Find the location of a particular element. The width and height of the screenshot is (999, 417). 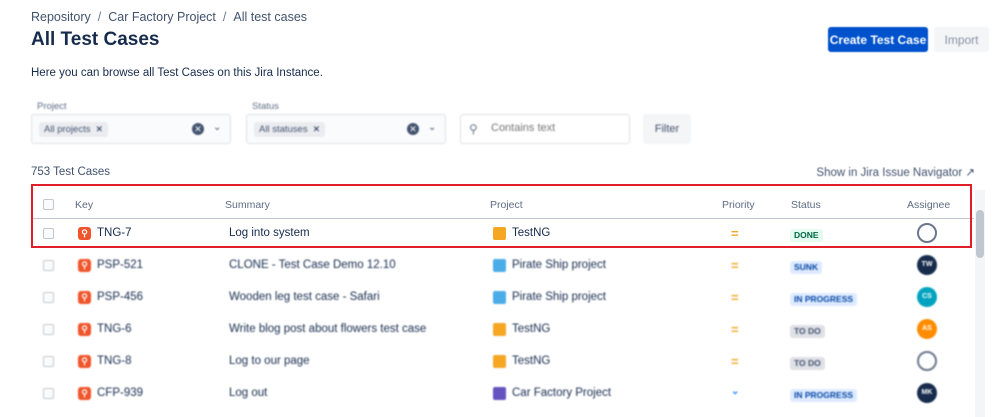

issue-summary: CLONE - Test Case Demo 12.10 is located at coordinates (312, 265).